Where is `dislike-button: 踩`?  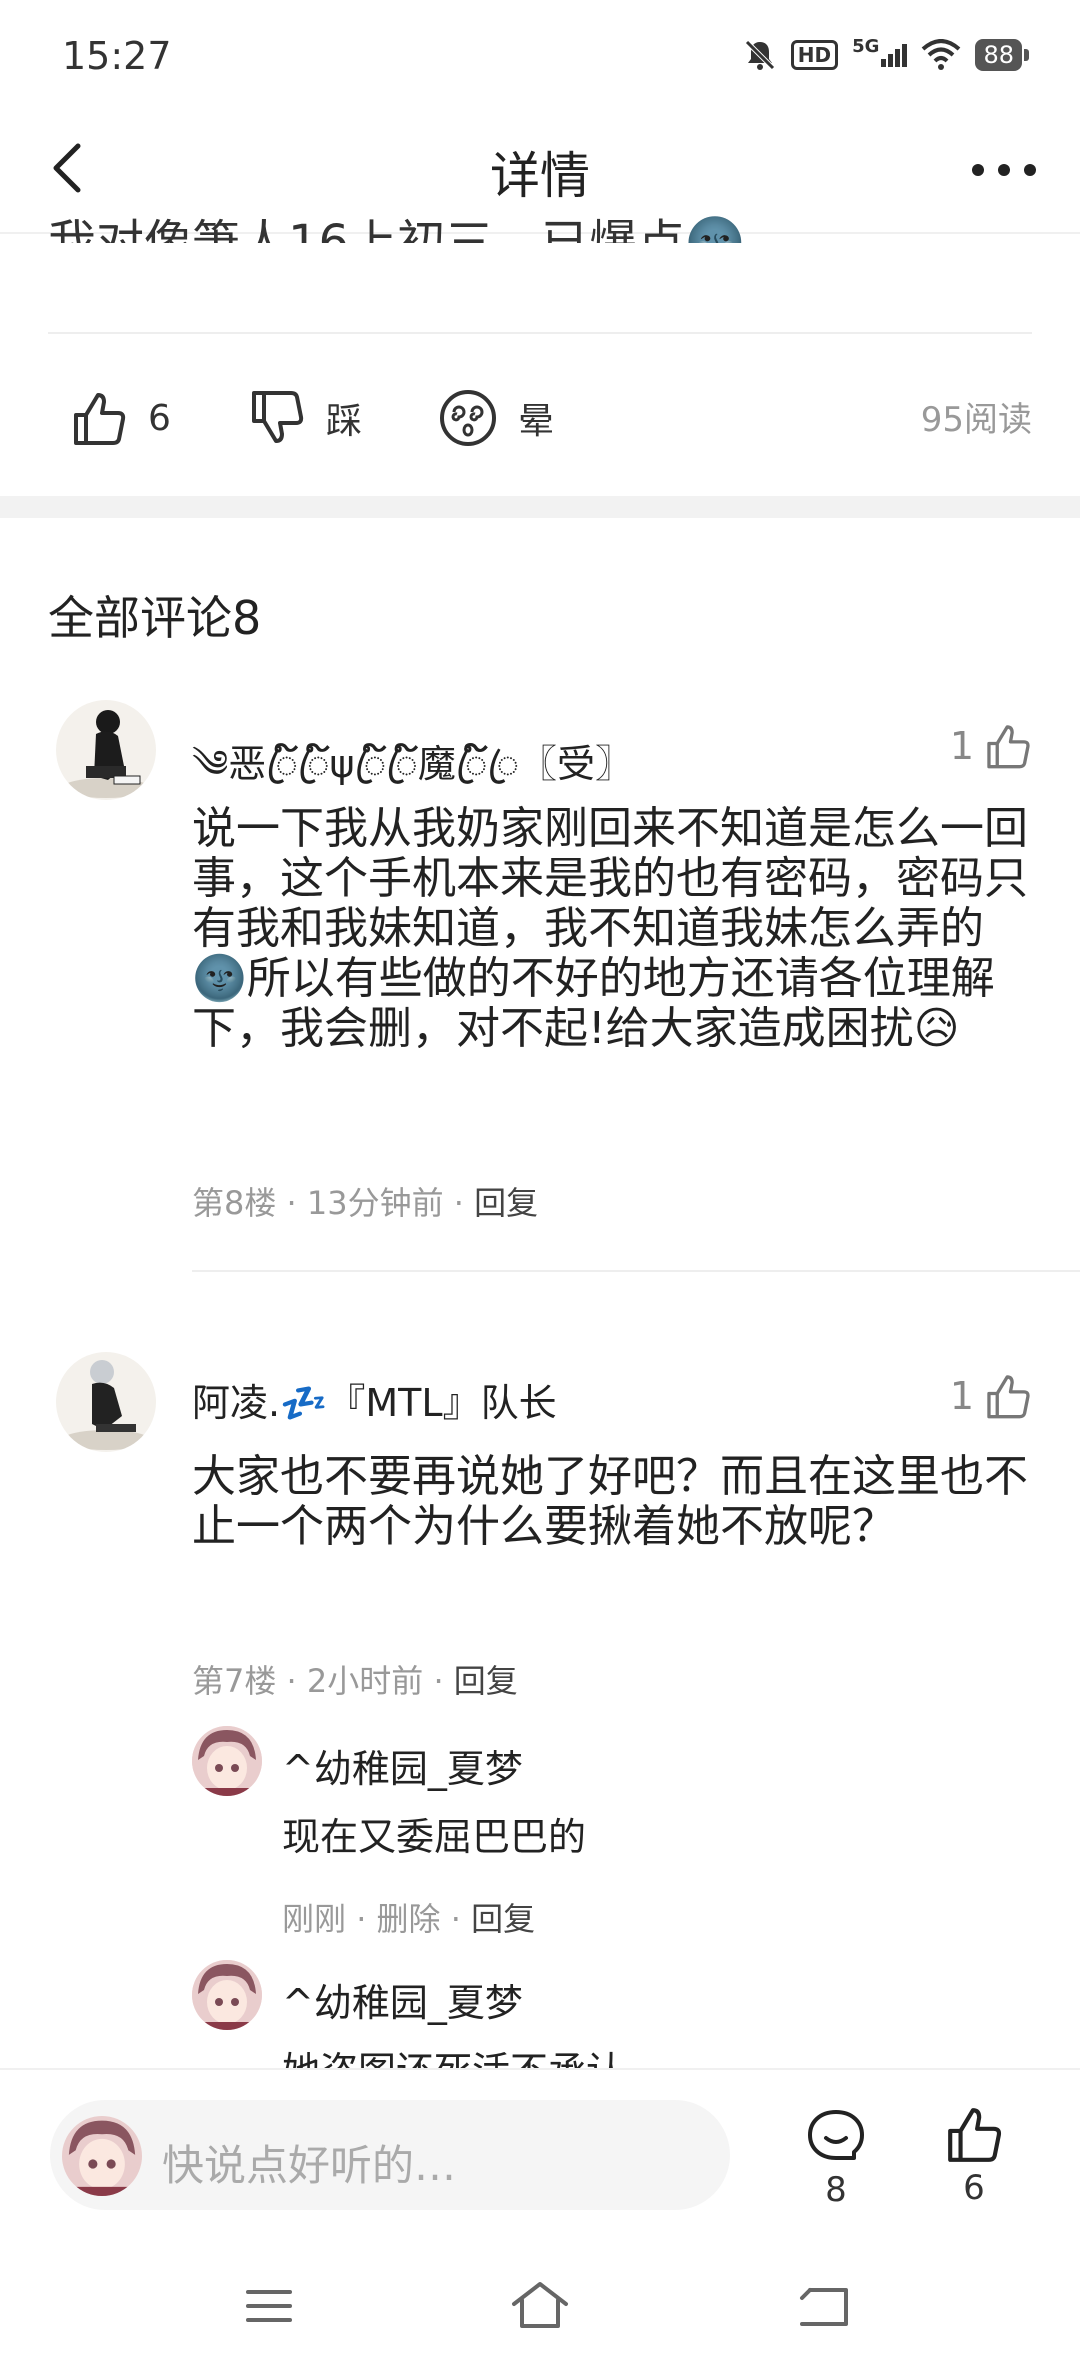 dislike-button: 踩 is located at coordinates (305, 418).